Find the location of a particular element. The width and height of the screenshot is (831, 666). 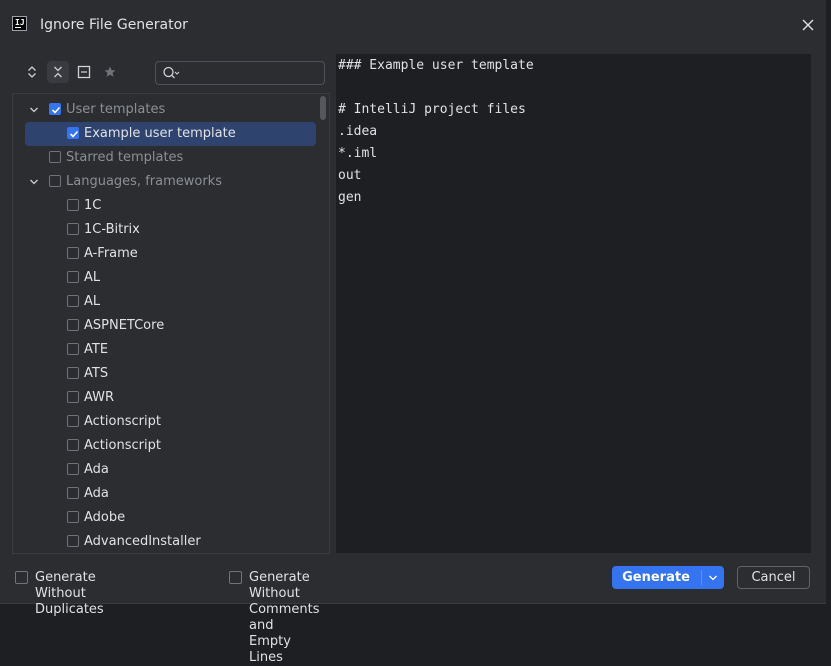

tree-item-label: ATE is located at coordinates (96, 349).